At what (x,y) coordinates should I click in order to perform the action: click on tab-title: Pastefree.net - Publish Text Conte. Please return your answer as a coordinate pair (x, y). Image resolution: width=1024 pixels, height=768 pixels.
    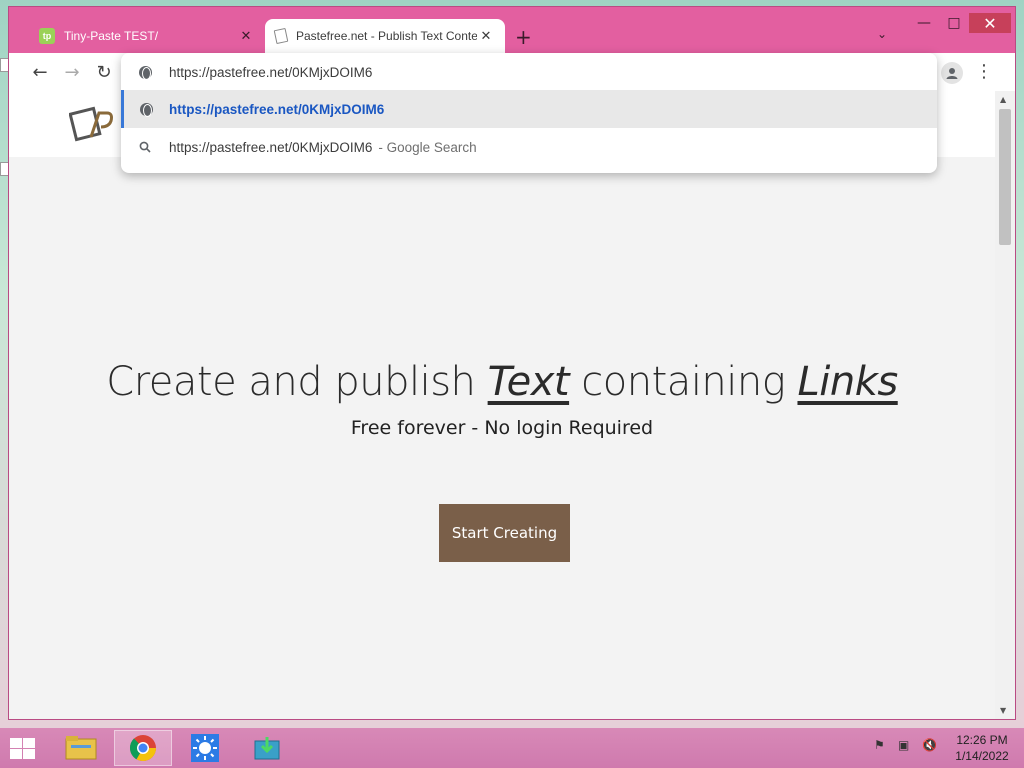
    Looking at the image, I should click on (386, 36).